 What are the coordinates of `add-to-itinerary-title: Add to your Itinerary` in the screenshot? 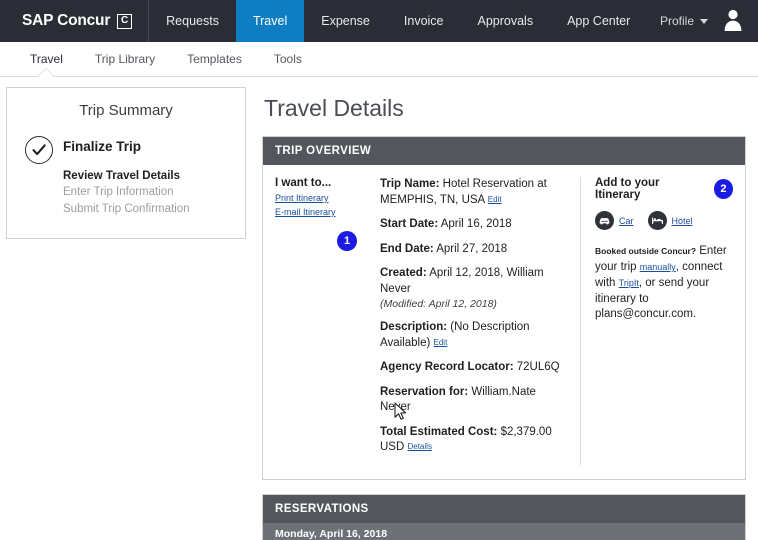 It's located at (627, 189).